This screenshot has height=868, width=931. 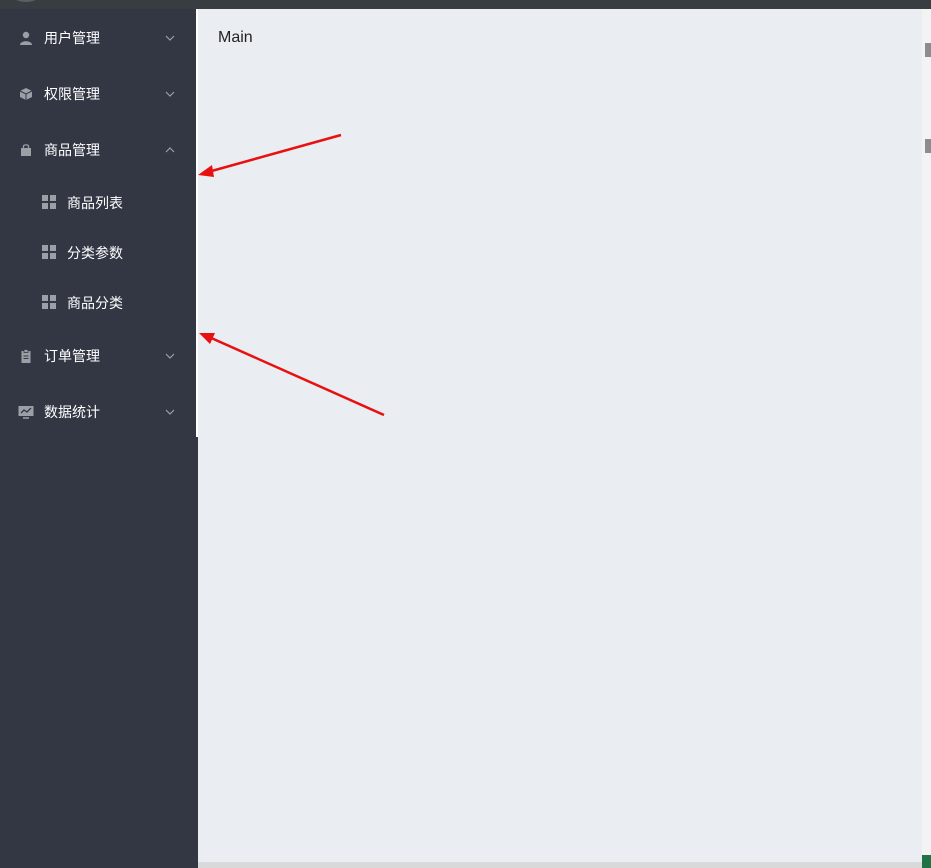 I want to click on submenu-item-label: 分类参数, so click(x=95, y=254).